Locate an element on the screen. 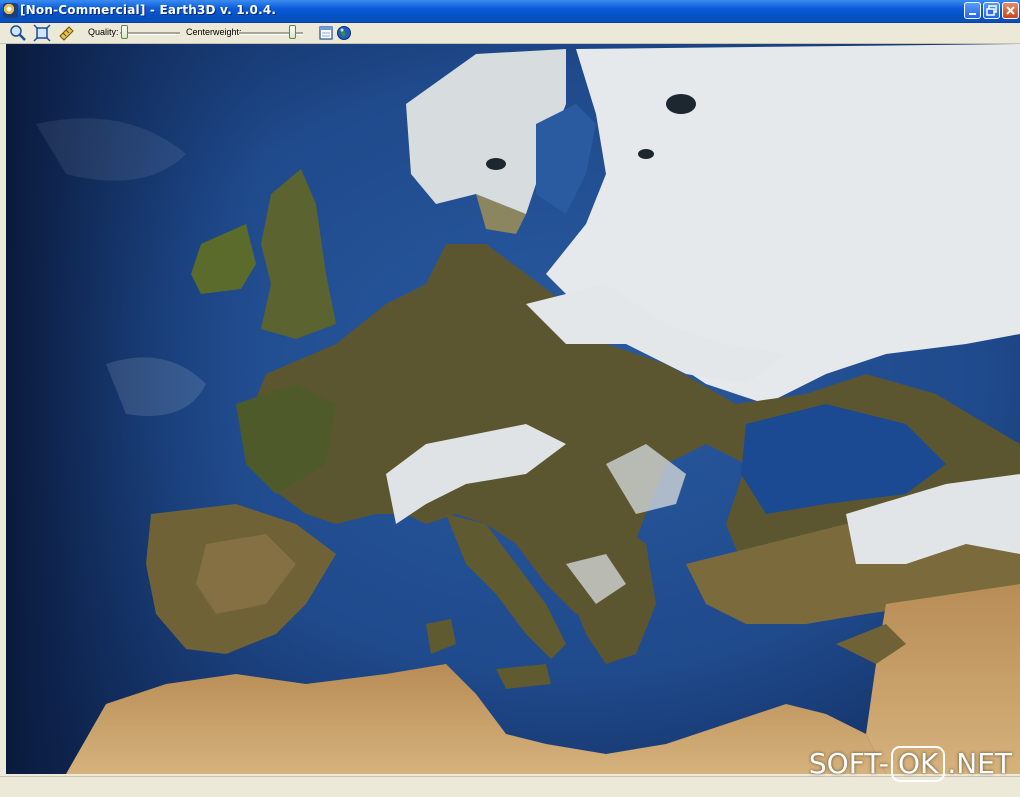 Image resolution: width=1020 pixels, height=797 pixels. restore-button is located at coordinates (991, 10).